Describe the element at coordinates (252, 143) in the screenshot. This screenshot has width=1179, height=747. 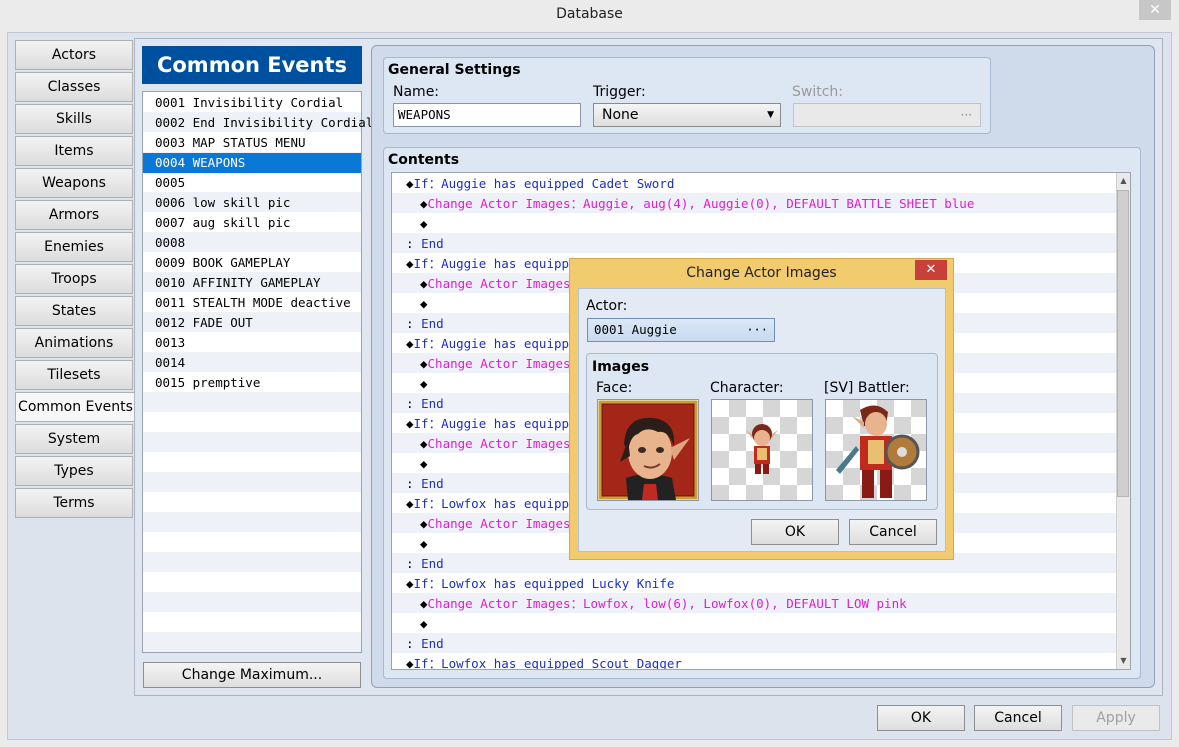
I see `list-item: 0003 MAP STATUS MENU` at that location.